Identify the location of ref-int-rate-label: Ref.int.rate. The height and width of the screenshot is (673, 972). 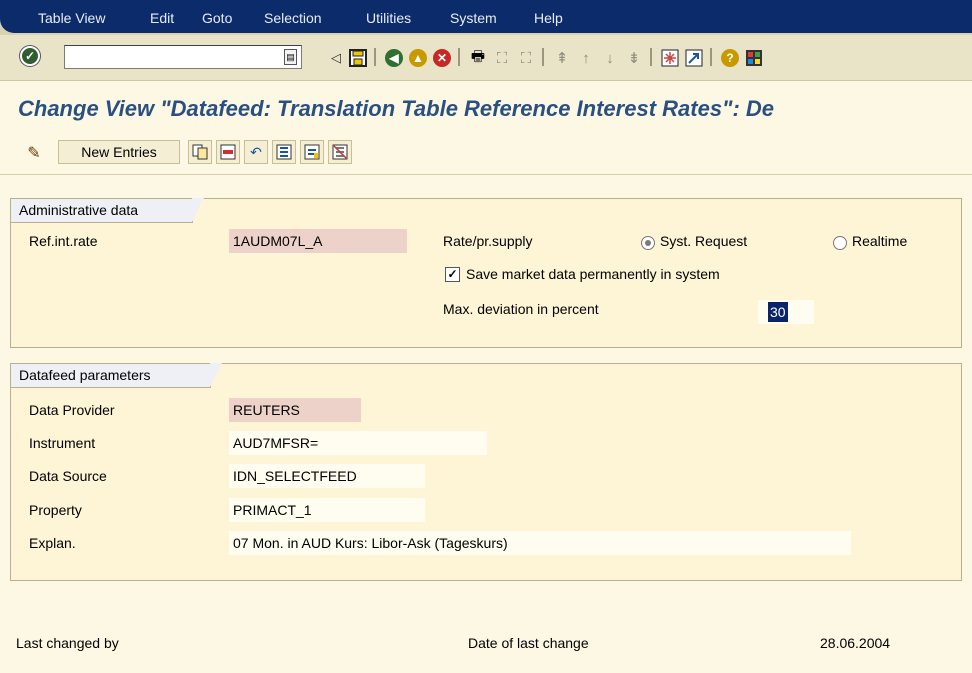
(63, 241).